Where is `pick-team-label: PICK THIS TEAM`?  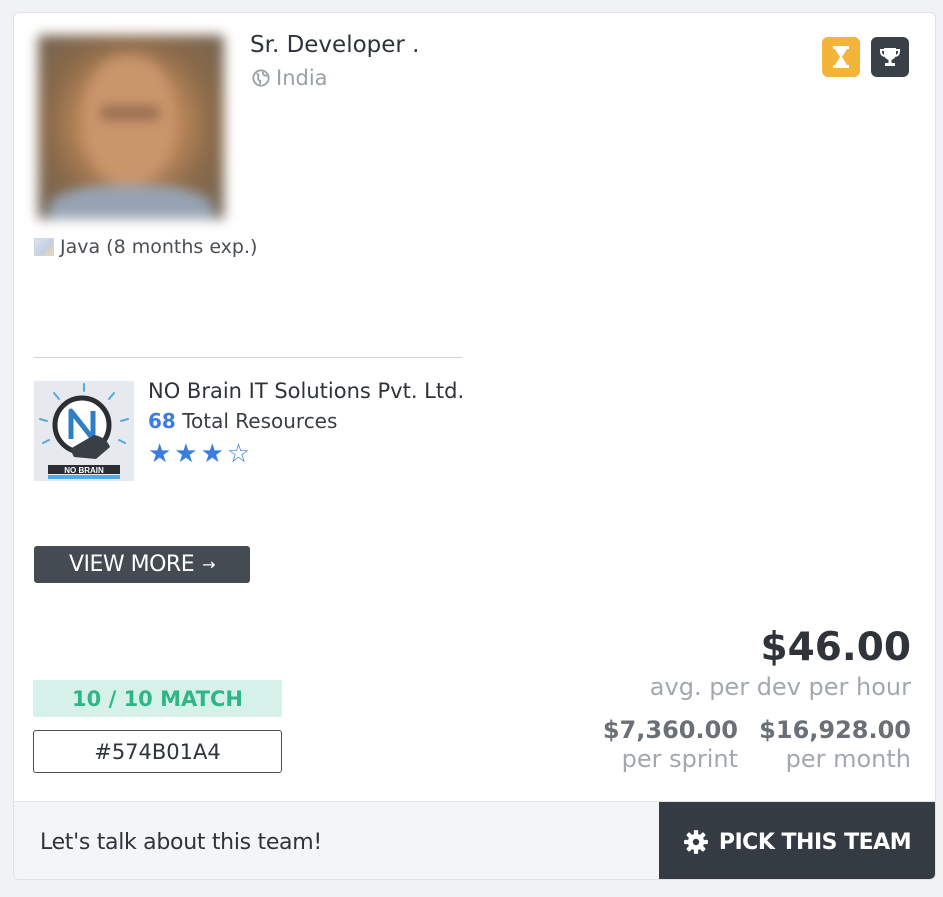 pick-team-label: PICK THIS TEAM is located at coordinates (815, 842).